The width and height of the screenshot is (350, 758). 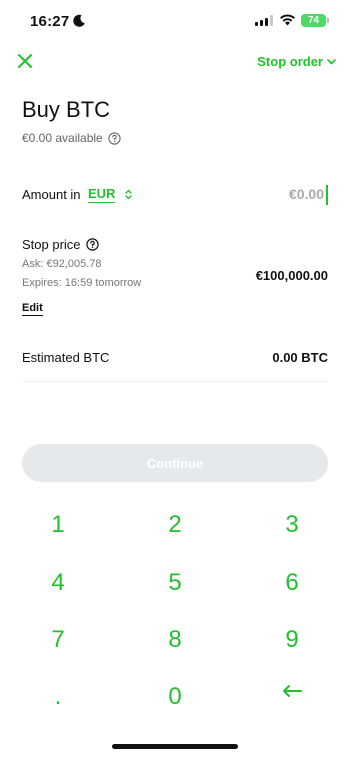 I want to click on available-balance: €0.00 available, so click(x=71, y=138).